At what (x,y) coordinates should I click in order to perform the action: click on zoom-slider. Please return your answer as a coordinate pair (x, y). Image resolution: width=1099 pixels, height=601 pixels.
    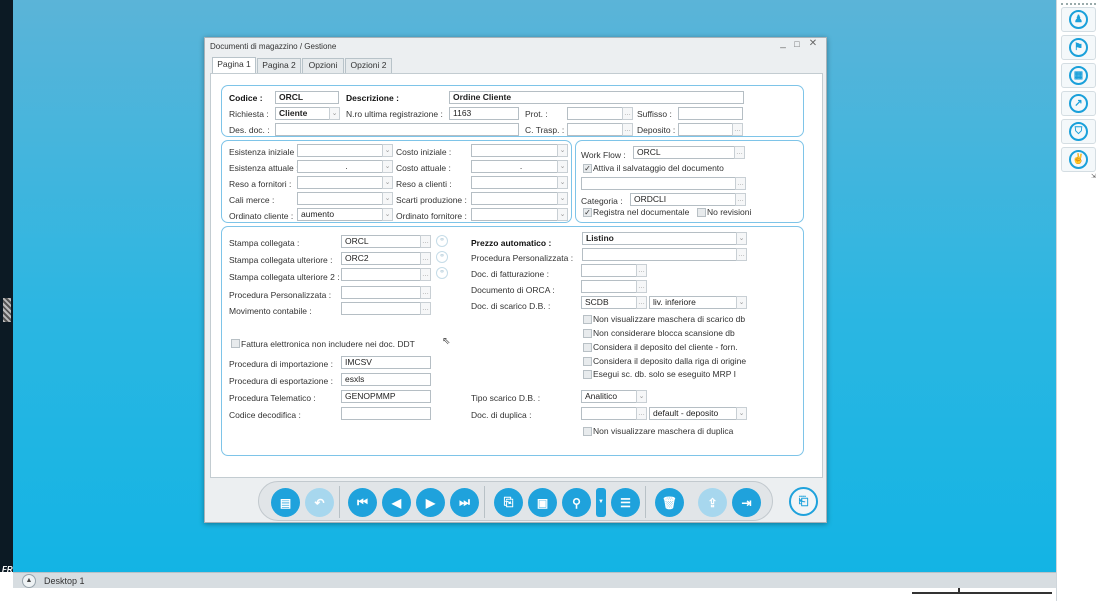
    Looking at the image, I should click on (982, 591).